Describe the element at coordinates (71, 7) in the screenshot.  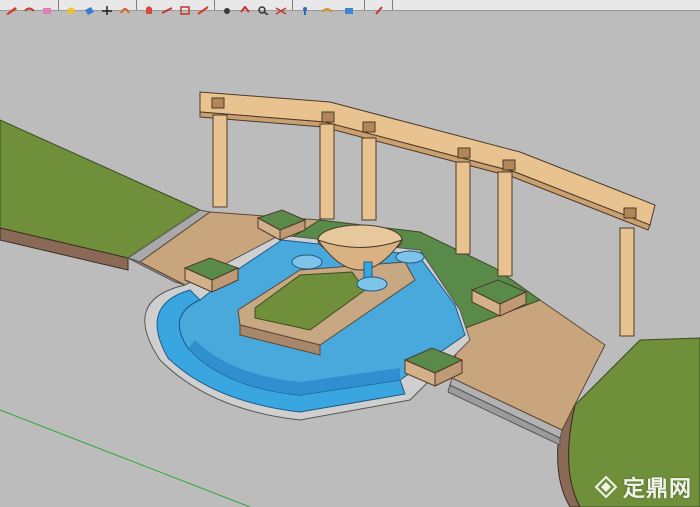
I see `tape-measure-icon` at that location.